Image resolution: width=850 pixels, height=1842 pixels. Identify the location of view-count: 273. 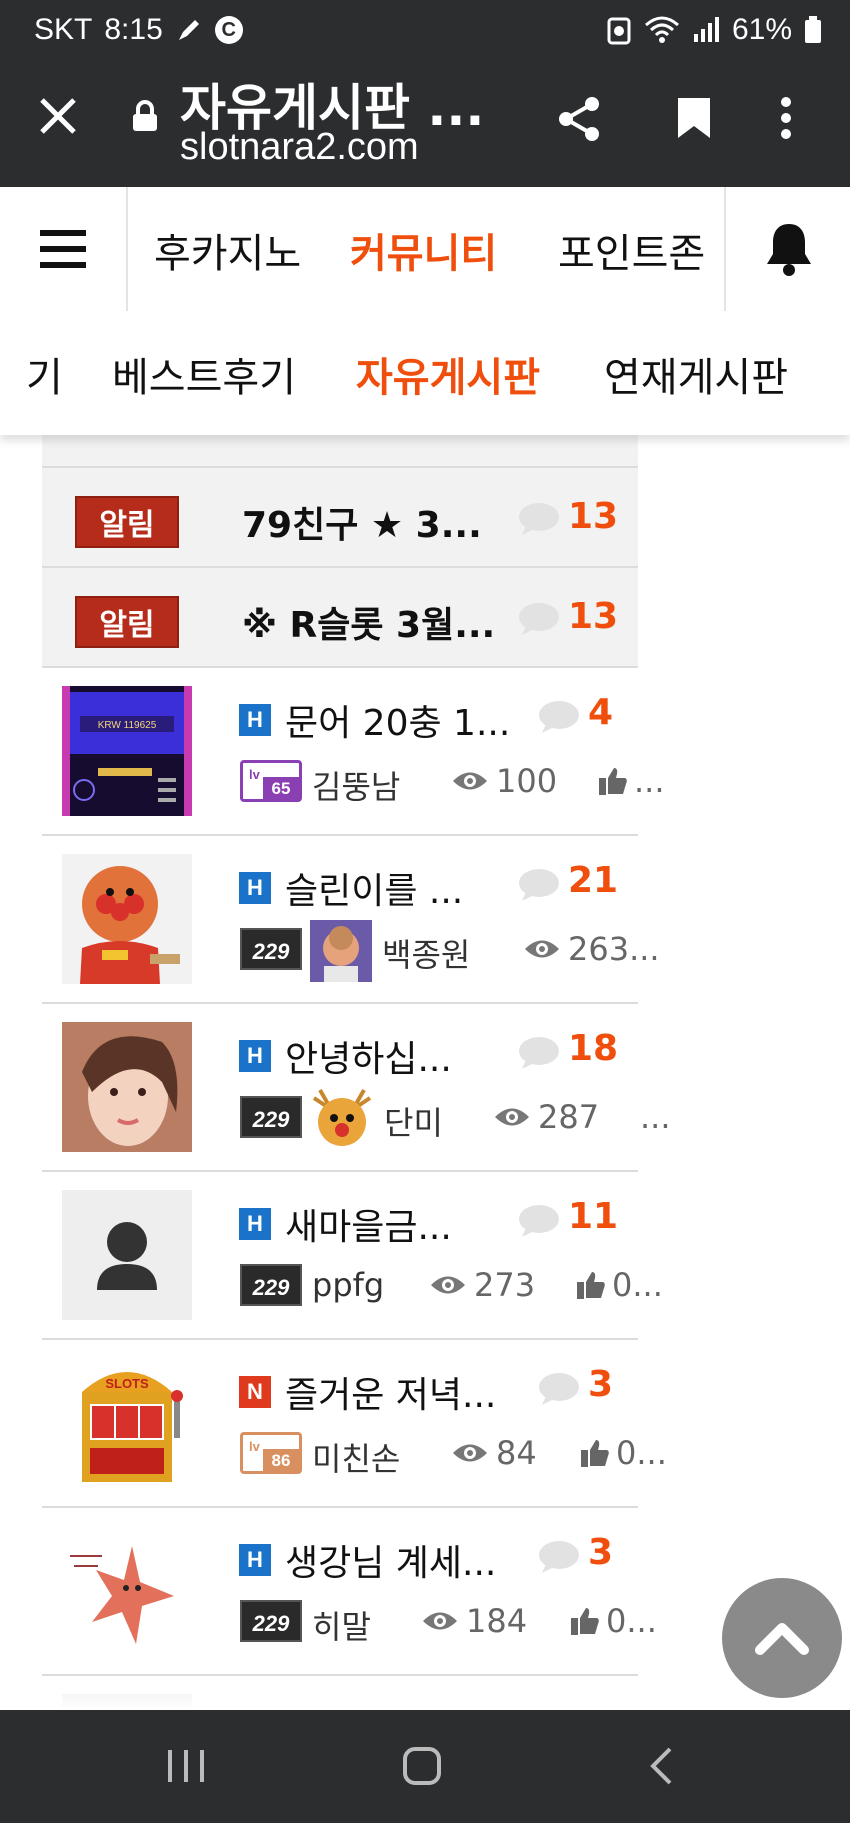
(482, 1285).